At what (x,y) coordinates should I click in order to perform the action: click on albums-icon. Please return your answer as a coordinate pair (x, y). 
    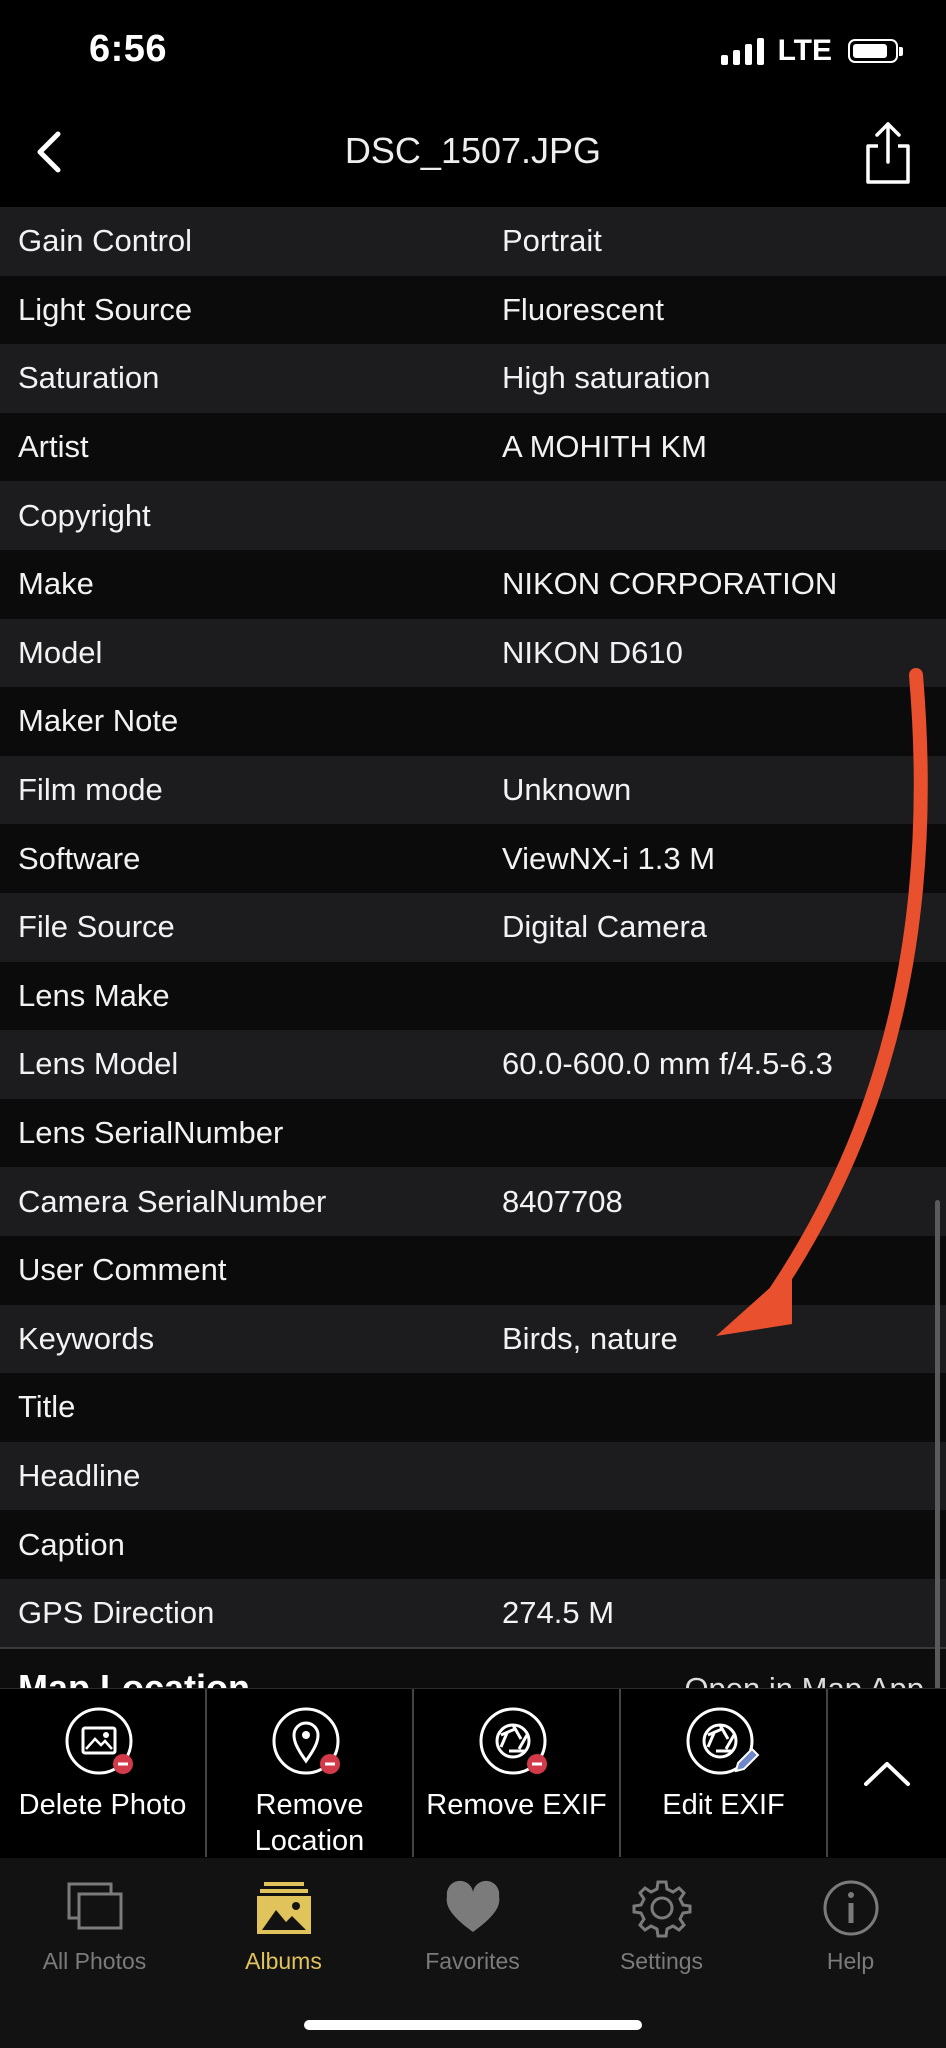
    Looking at the image, I should click on (283, 1908).